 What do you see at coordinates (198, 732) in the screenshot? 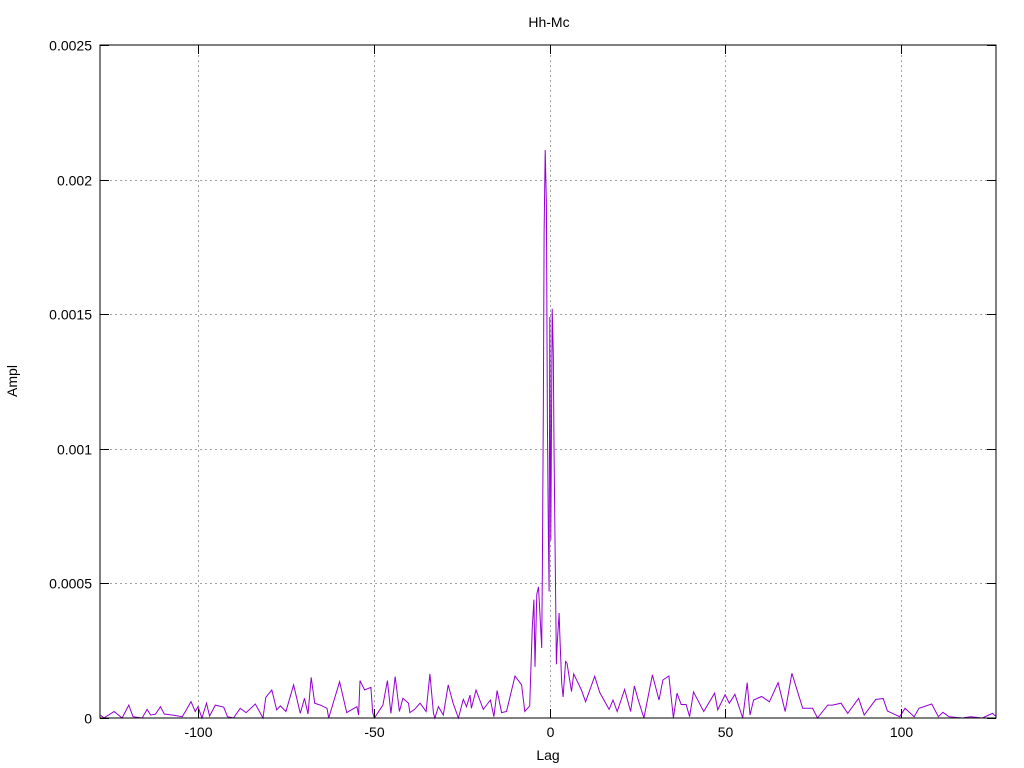
I see `x-tick-label: -100` at bounding box center [198, 732].